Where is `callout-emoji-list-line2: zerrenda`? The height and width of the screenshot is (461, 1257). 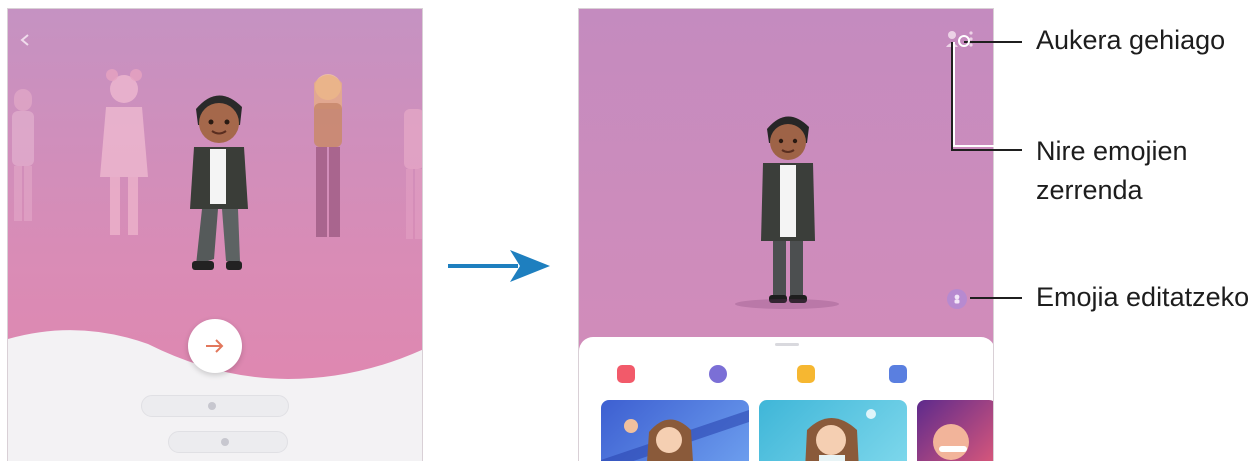 callout-emoji-list-line2: zerrenda is located at coordinates (1089, 190).